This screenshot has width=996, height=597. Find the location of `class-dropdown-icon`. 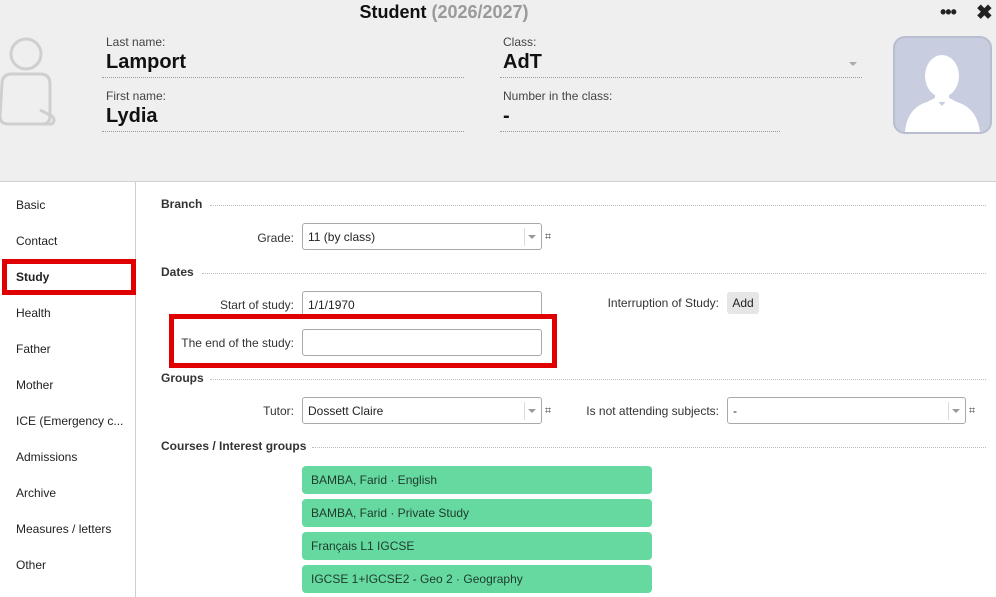

class-dropdown-icon is located at coordinates (853, 64).